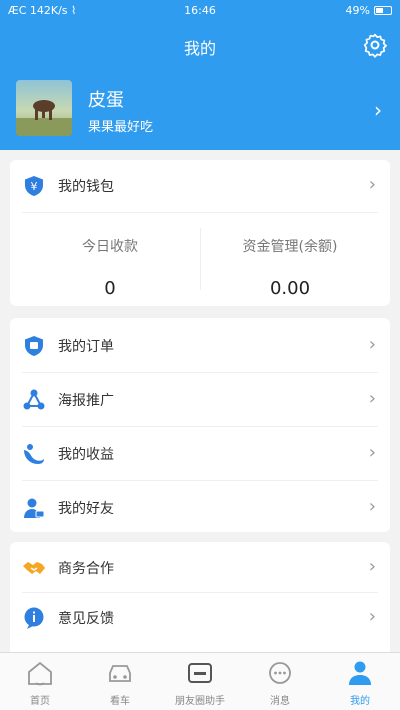 The height and width of the screenshot is (710, 400). Describe the element at coordinates (40, 673) in the screenshot. I see `home-icon` at that location.